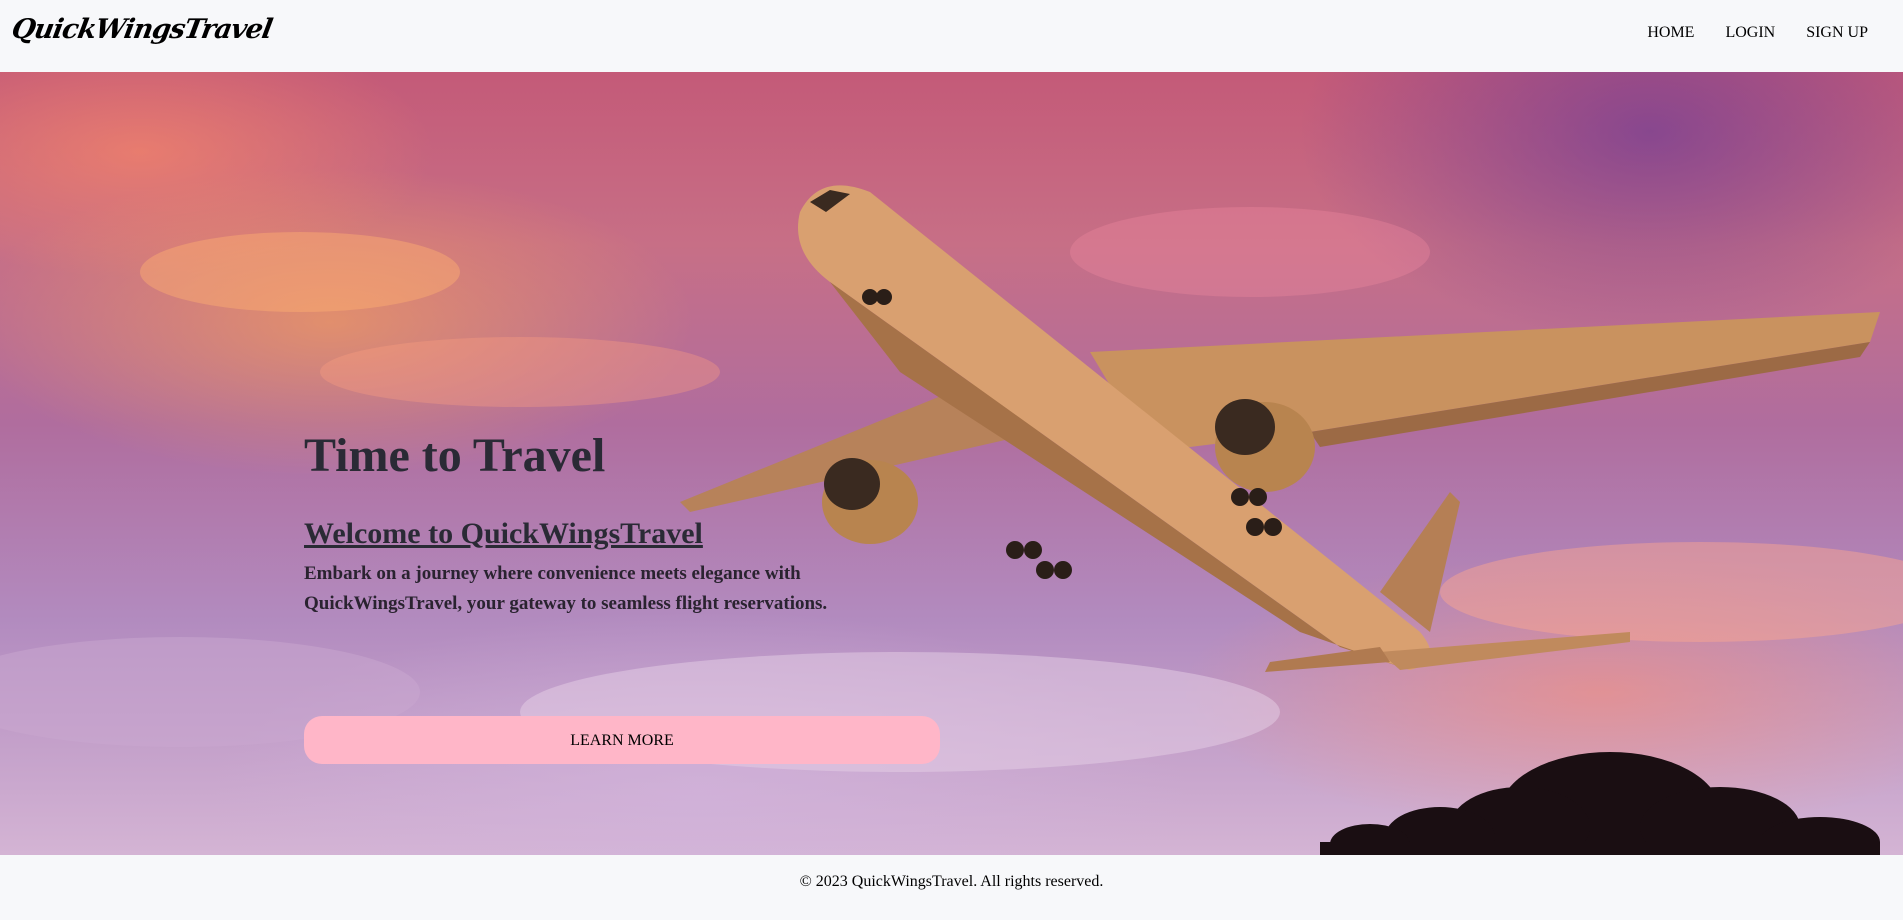 The height and width of the screenshot is (920, 1903). I want to click on learn-more-button: LEARN MORE, so click(622, 740).